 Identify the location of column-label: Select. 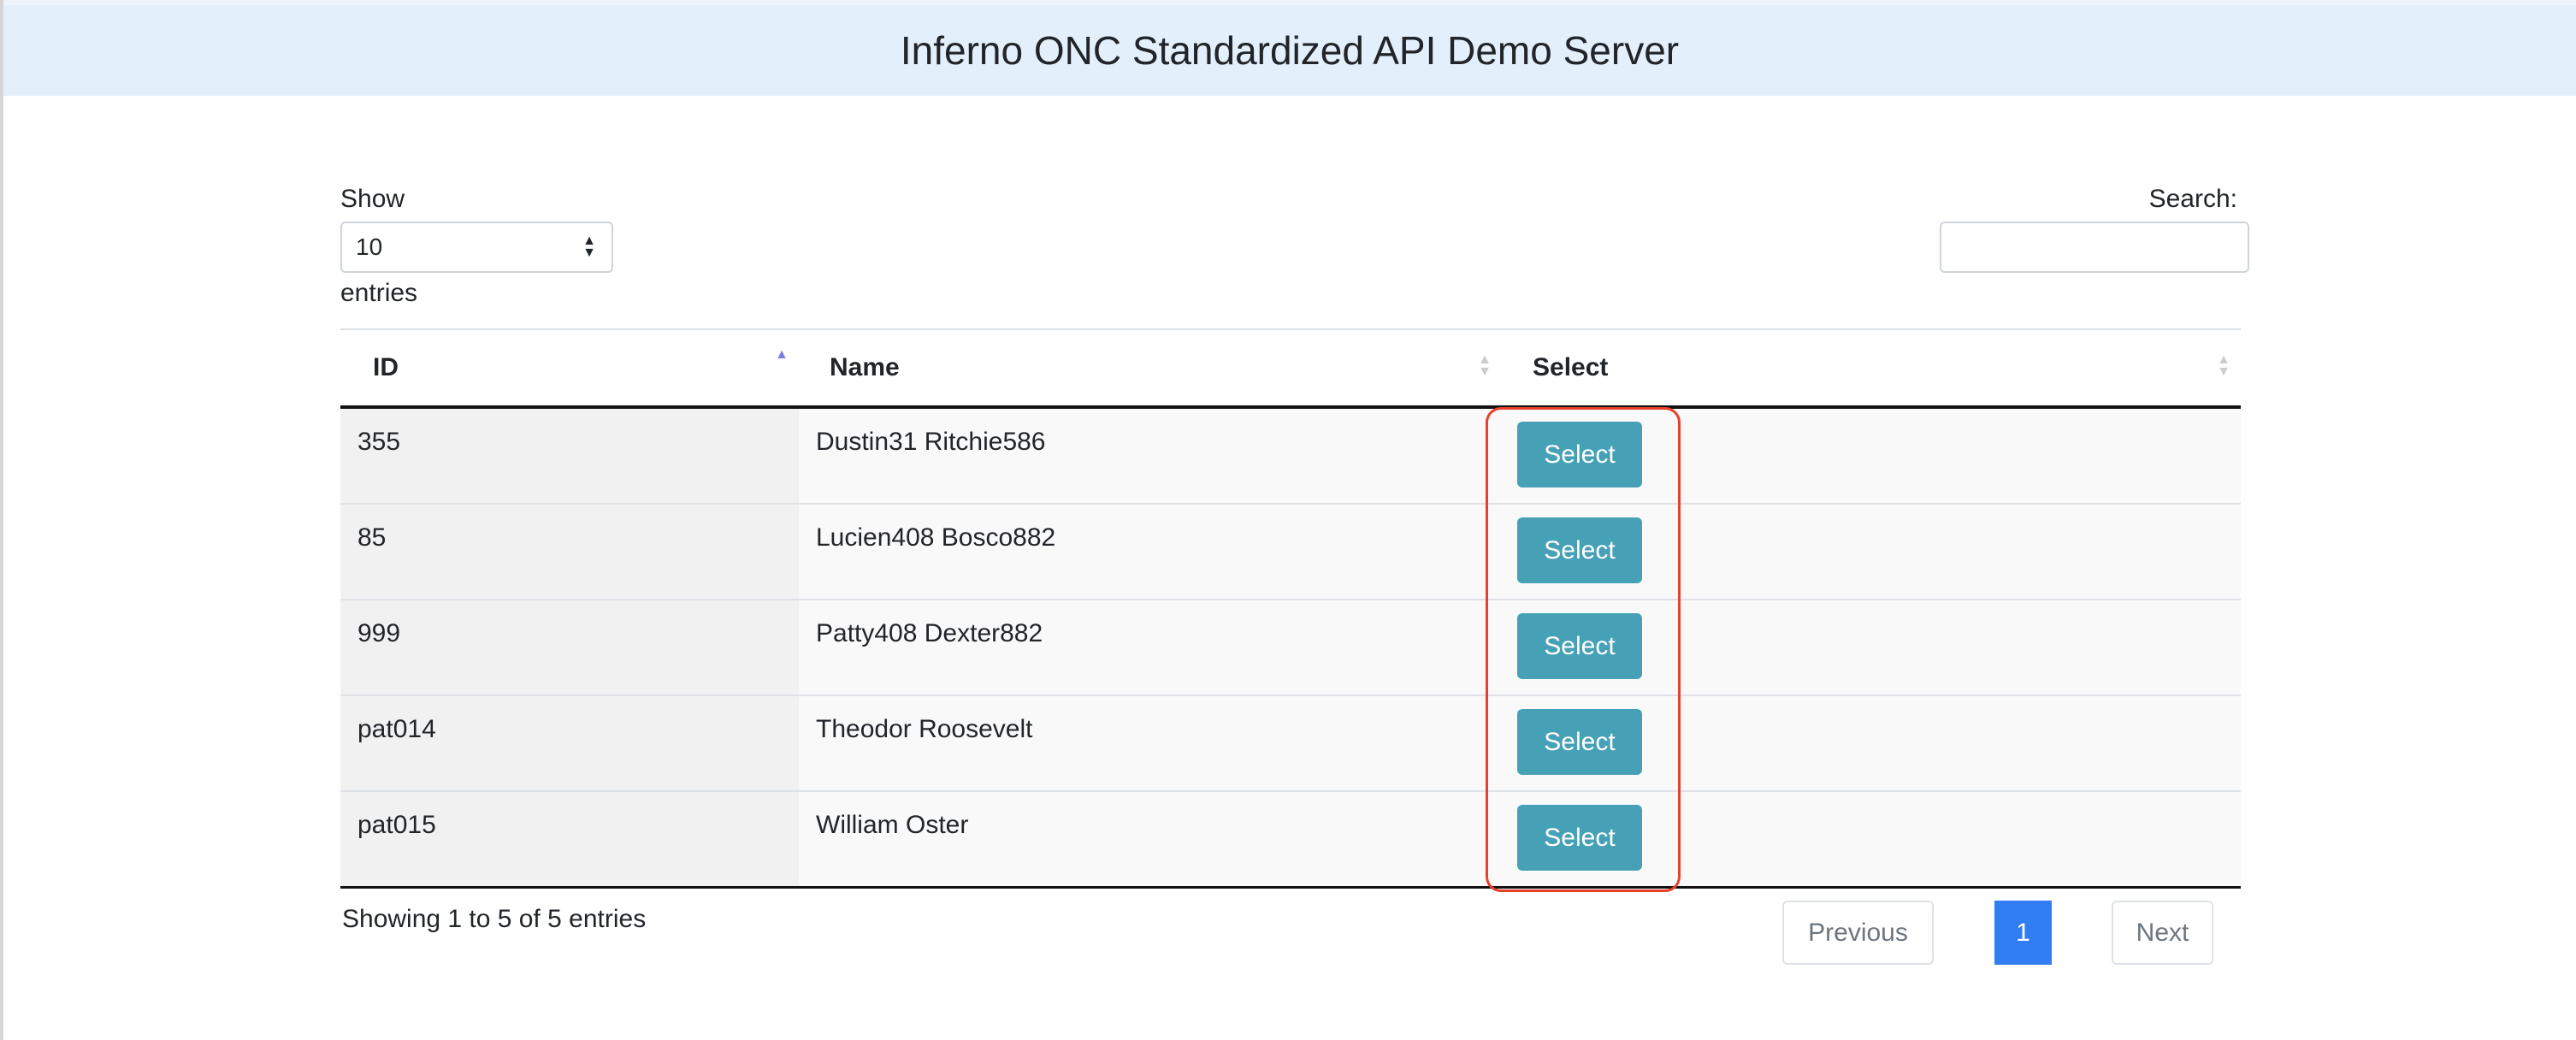
(1571, 367).